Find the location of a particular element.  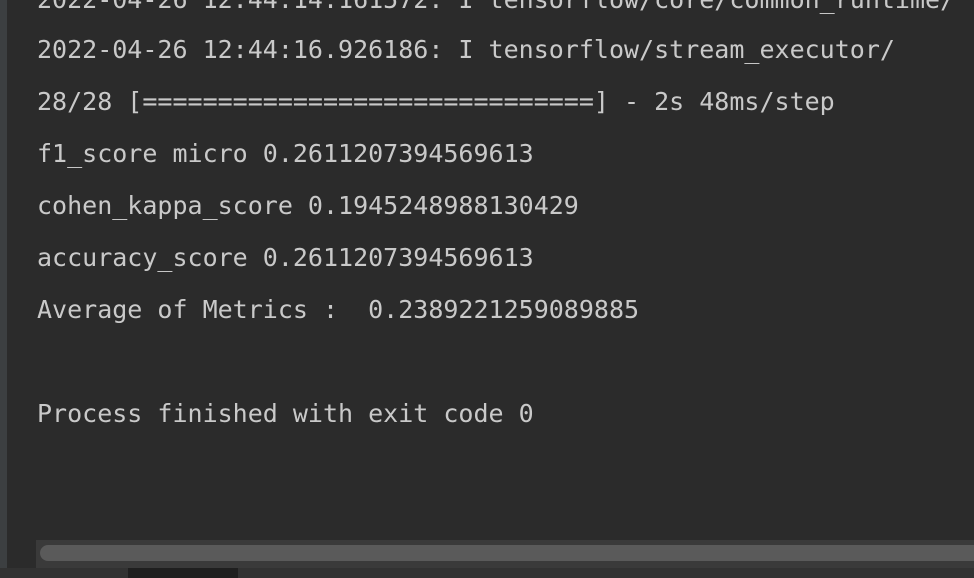

horizontal-scrollbar is located at coordinates (505, 554).